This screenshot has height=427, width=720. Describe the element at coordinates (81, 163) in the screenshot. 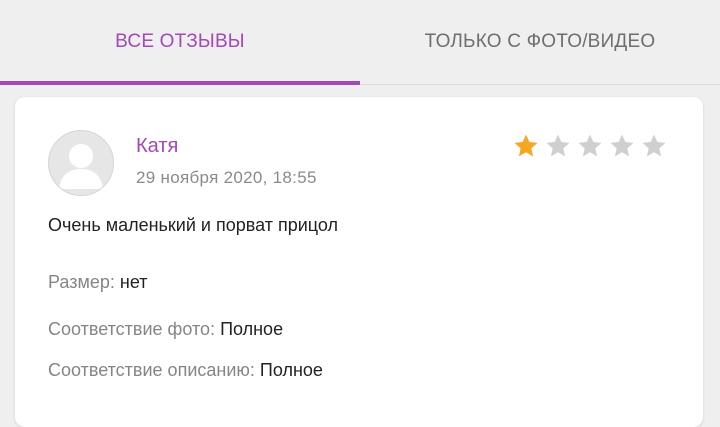

I see `user-avatar-icon` at that location.